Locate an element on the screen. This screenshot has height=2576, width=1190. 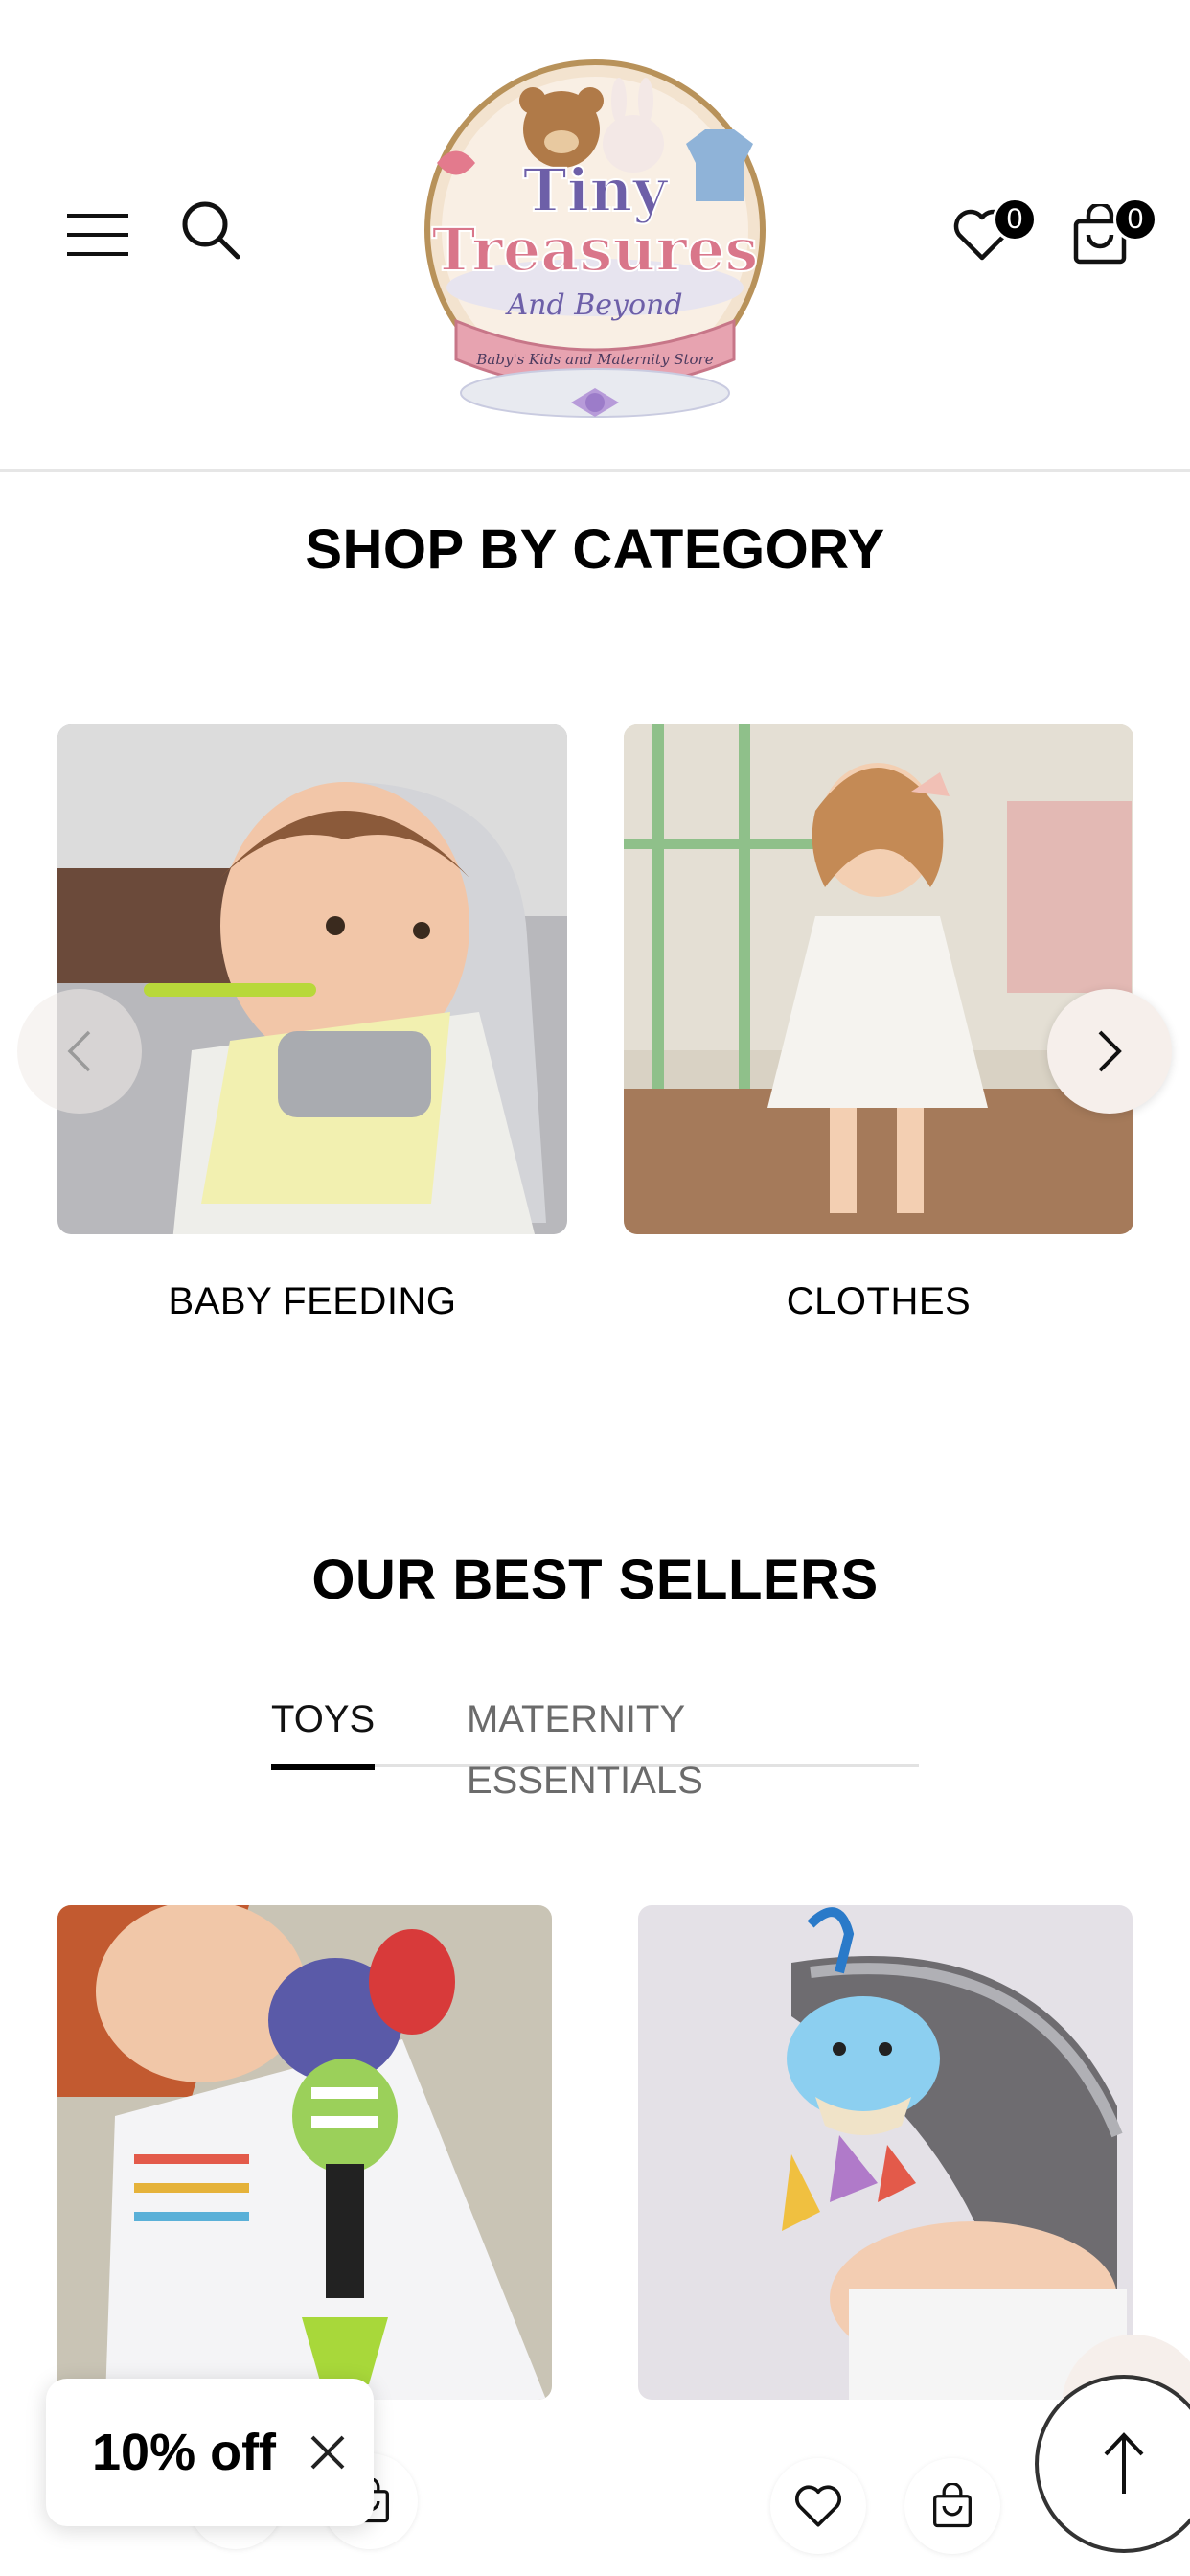
elephant-toy-image is located at coordinates (304, 2152).